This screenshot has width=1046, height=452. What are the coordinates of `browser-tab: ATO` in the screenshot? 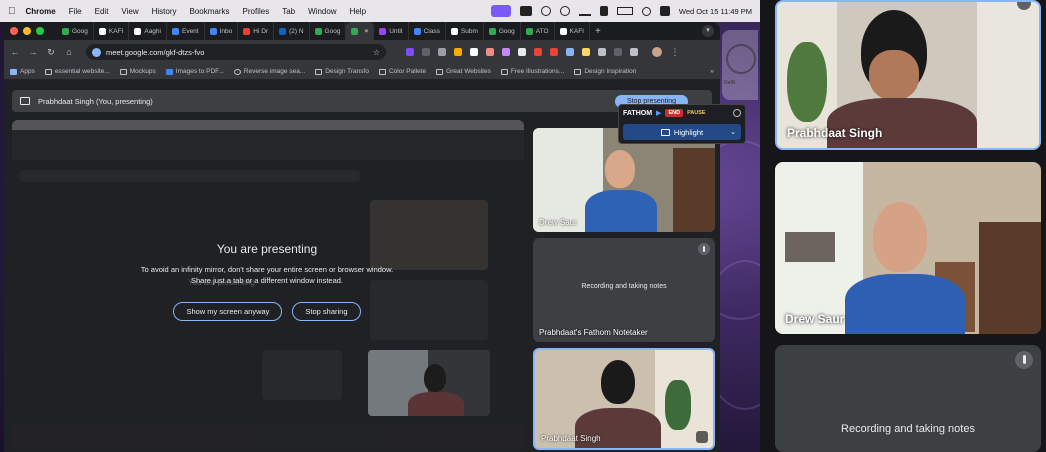 It's located at (538, 31).